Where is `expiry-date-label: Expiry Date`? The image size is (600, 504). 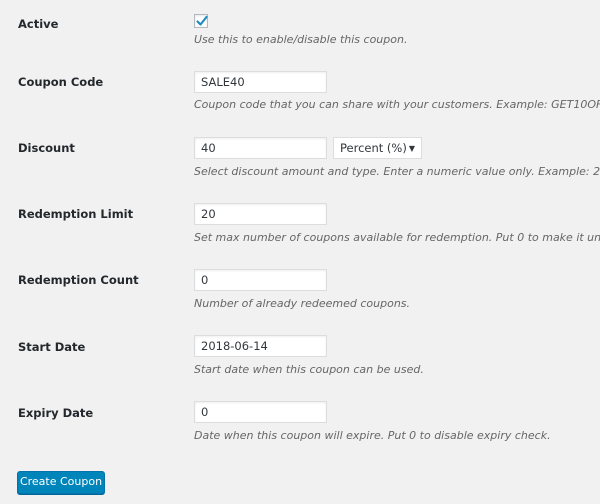
expiry-date-label: Expiry Date is located at coordinates (56, 413).